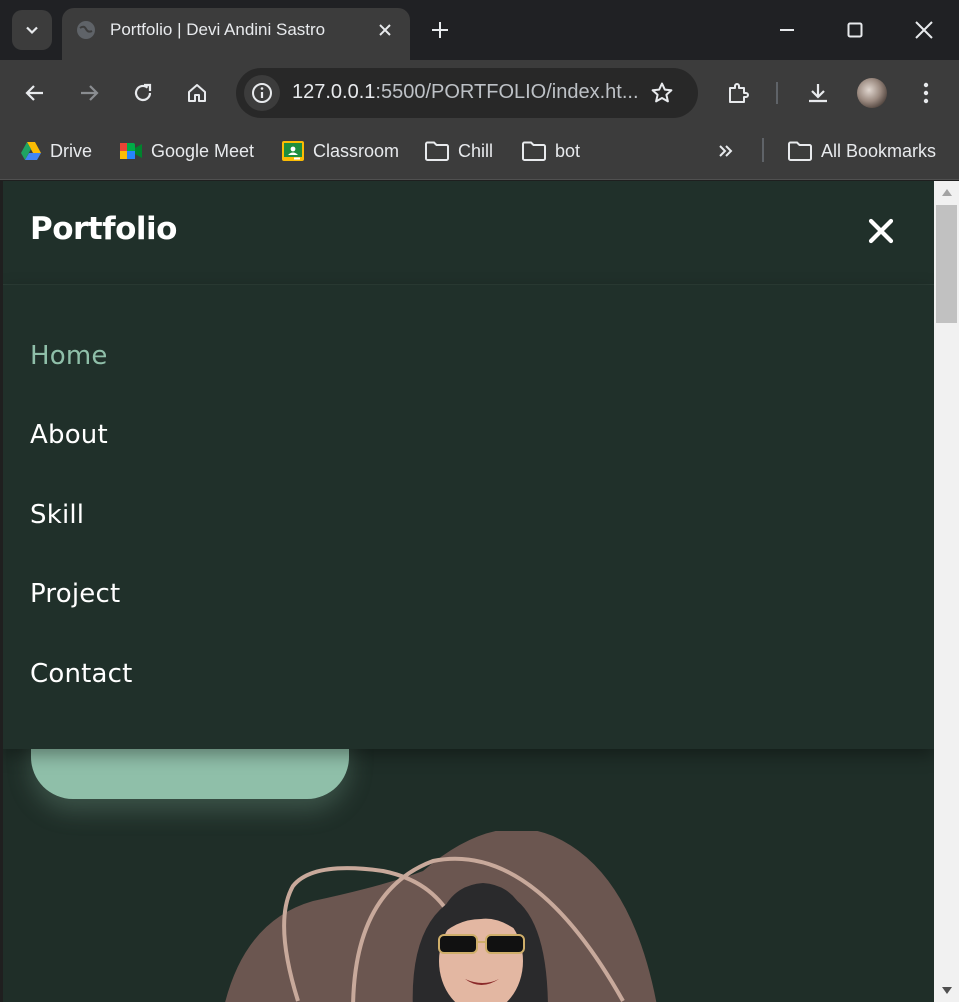  I want to click on globe-icon, so click(86, 30).